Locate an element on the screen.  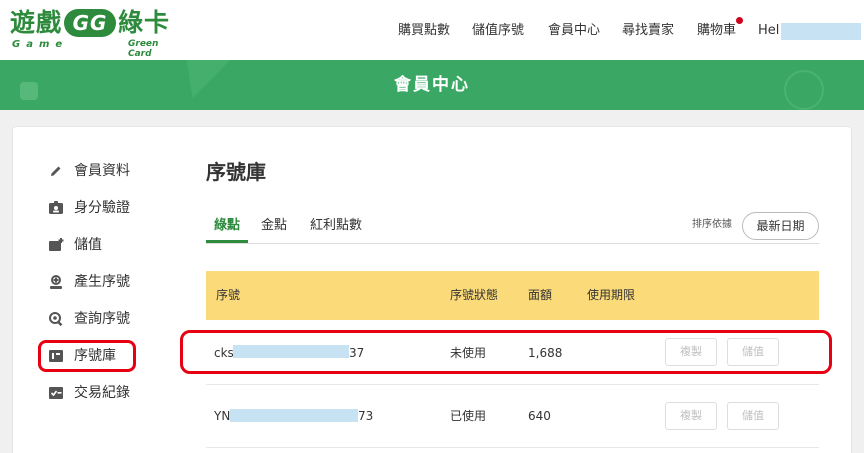
user-plus-icon is located at coordinates (56, 282).